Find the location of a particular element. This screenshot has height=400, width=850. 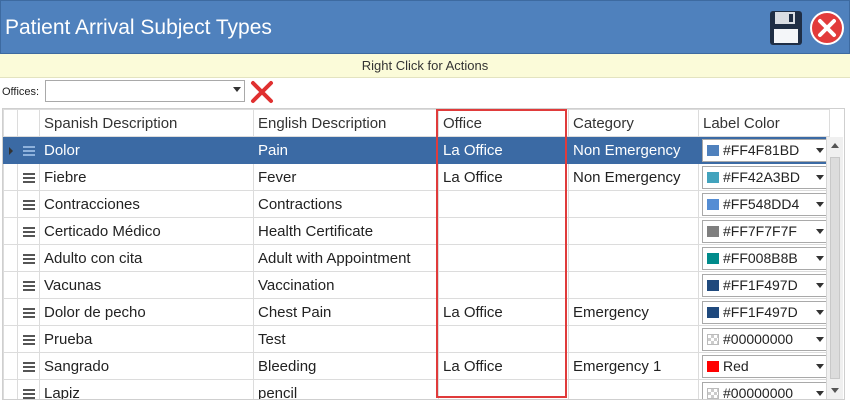

cell-label-color: #FF548DD4 is located at coordinates (764, 204).